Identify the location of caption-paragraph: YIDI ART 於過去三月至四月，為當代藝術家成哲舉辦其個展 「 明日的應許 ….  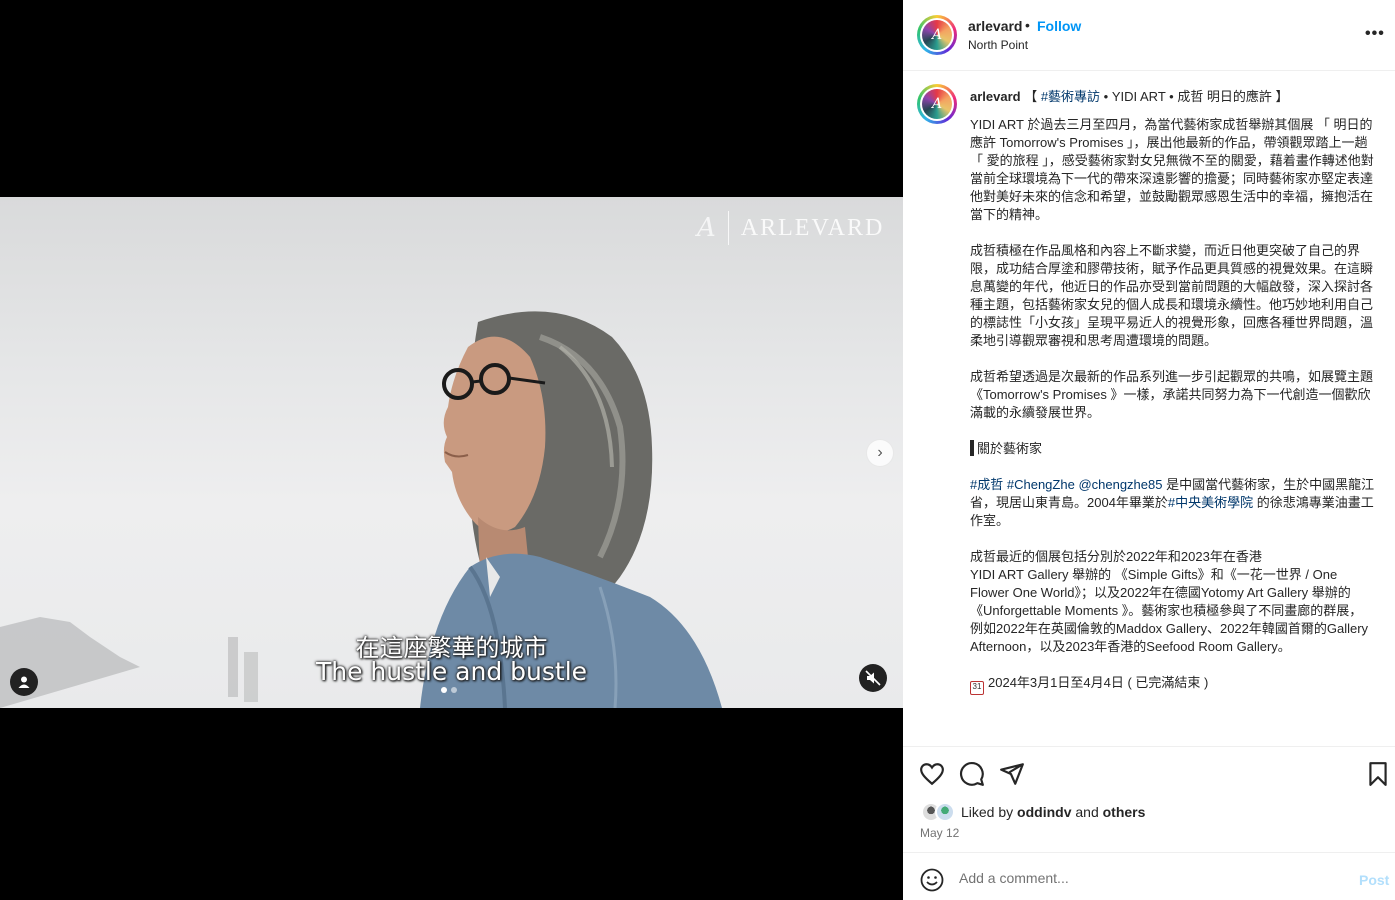
(1172, 169).